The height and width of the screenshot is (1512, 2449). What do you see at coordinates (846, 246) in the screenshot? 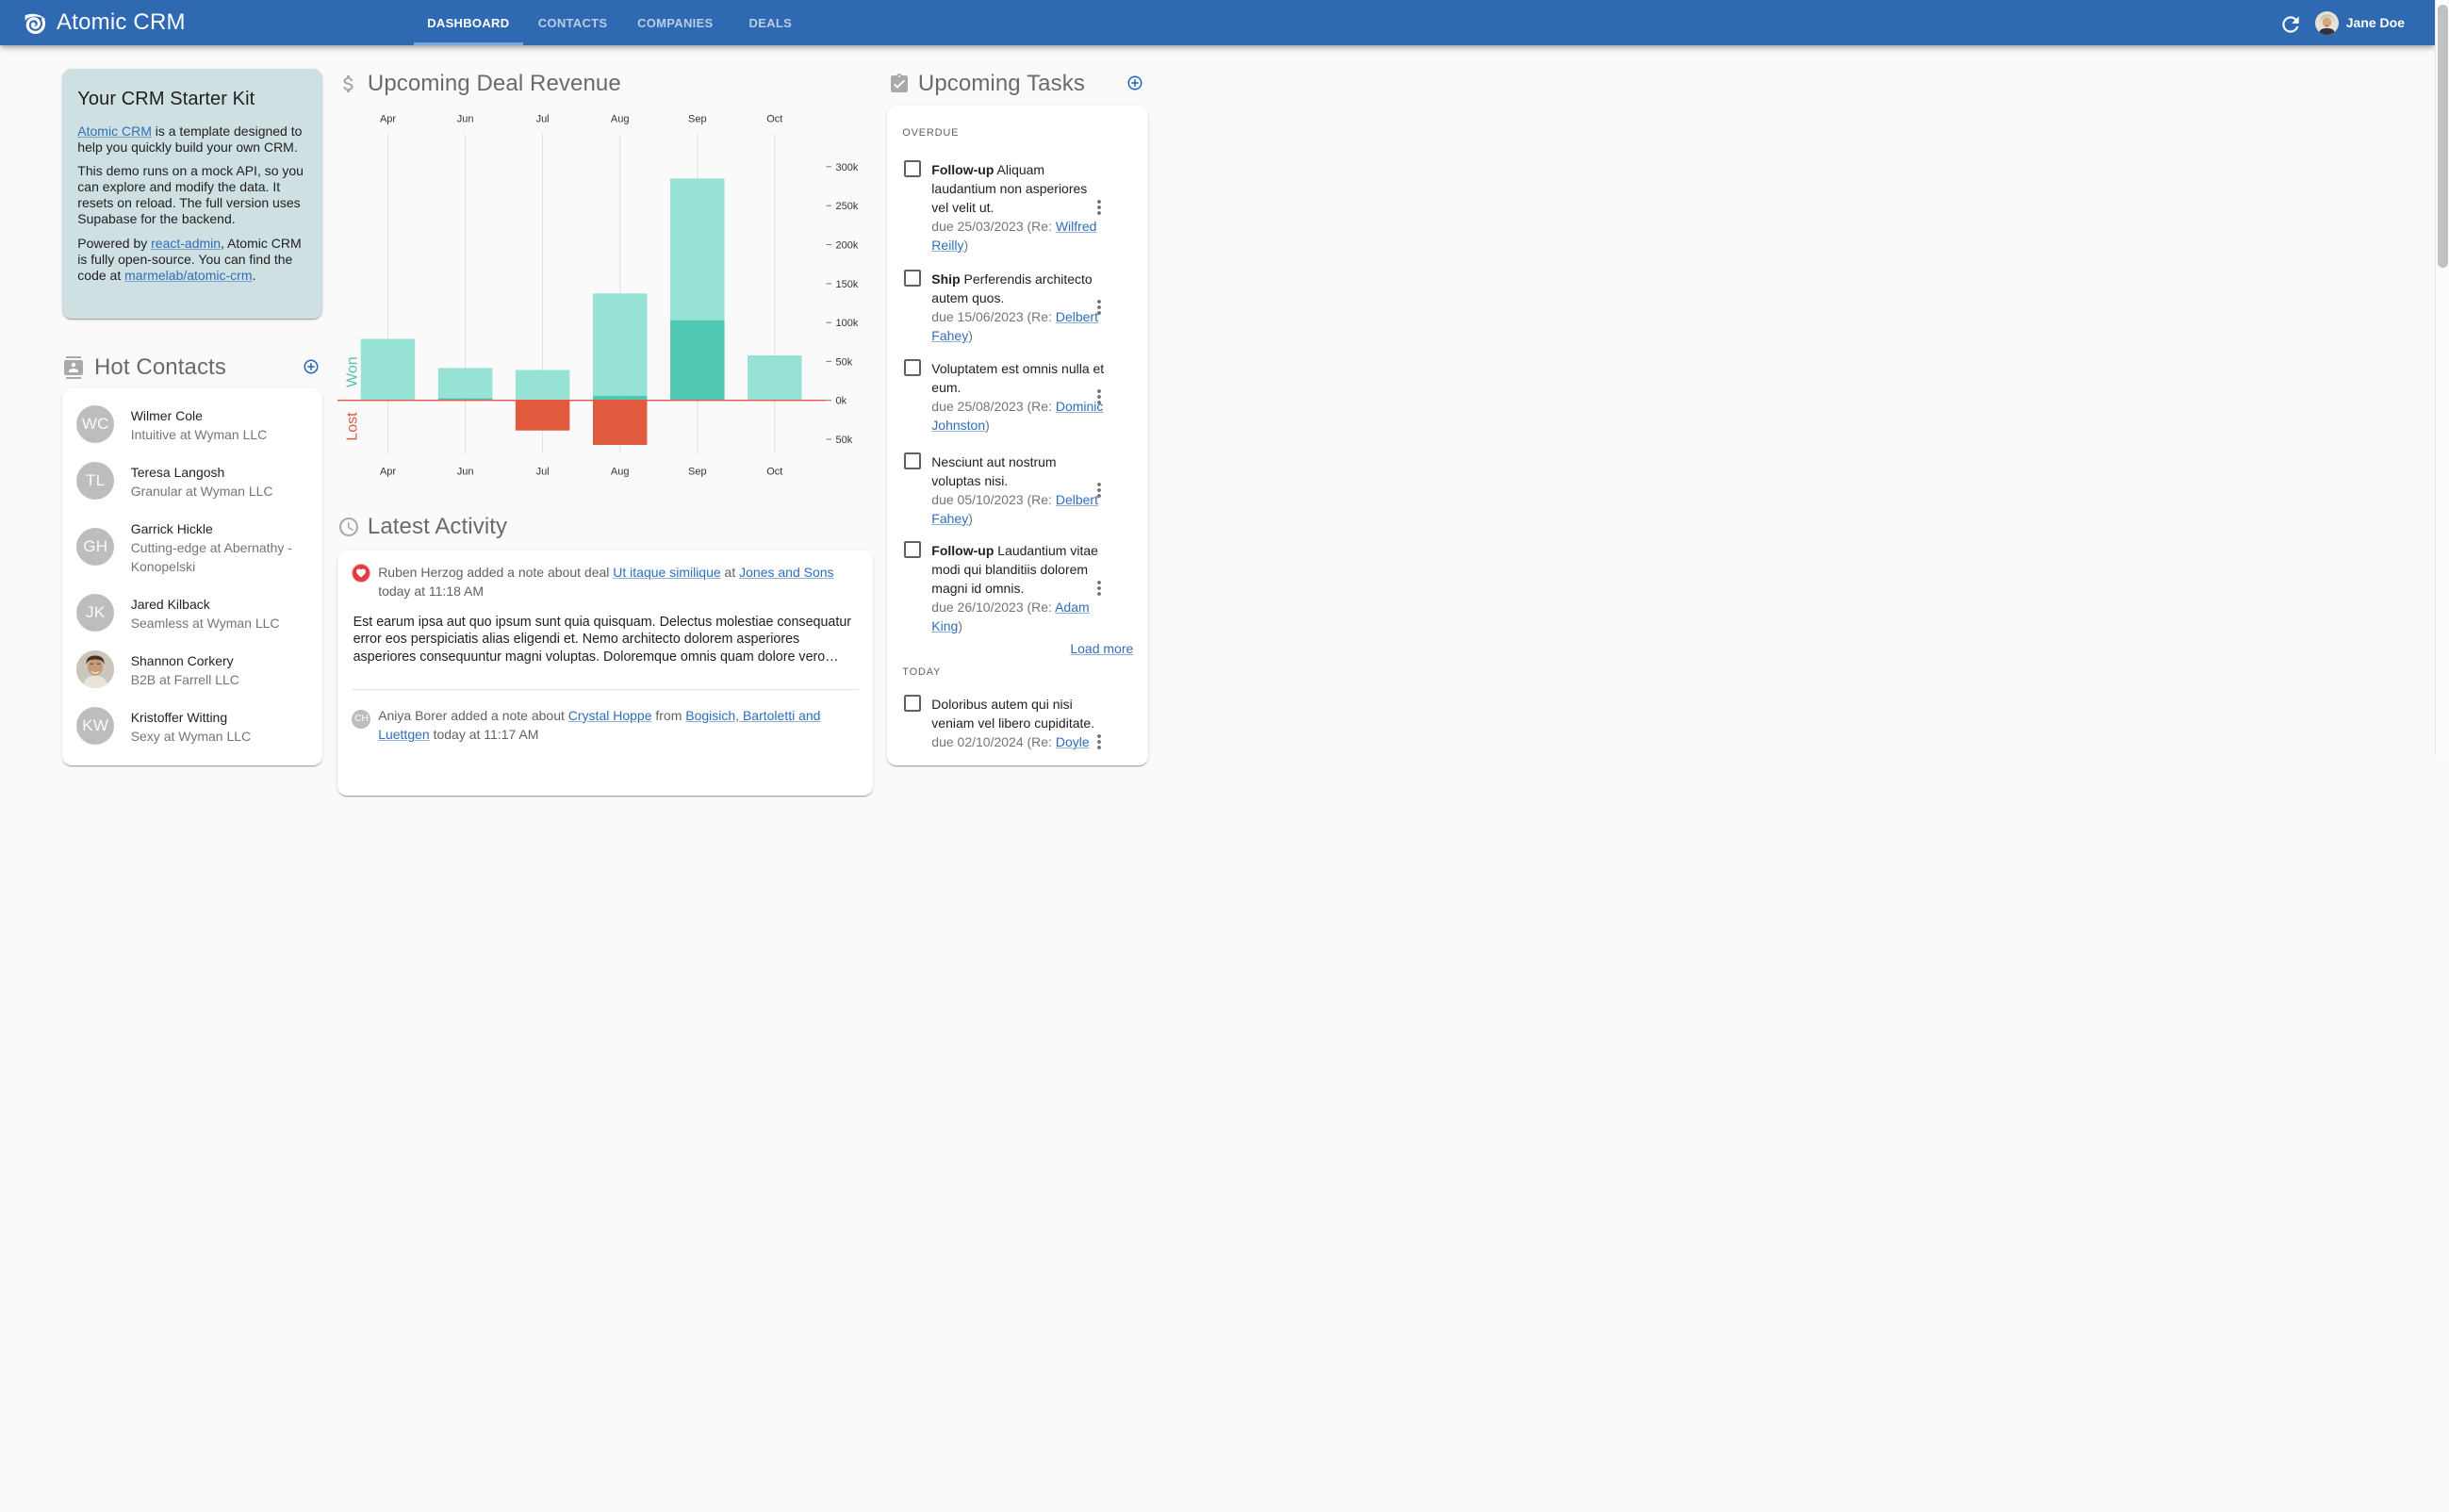
I see `svg-text: 200k` at bounding box center [846, 246].